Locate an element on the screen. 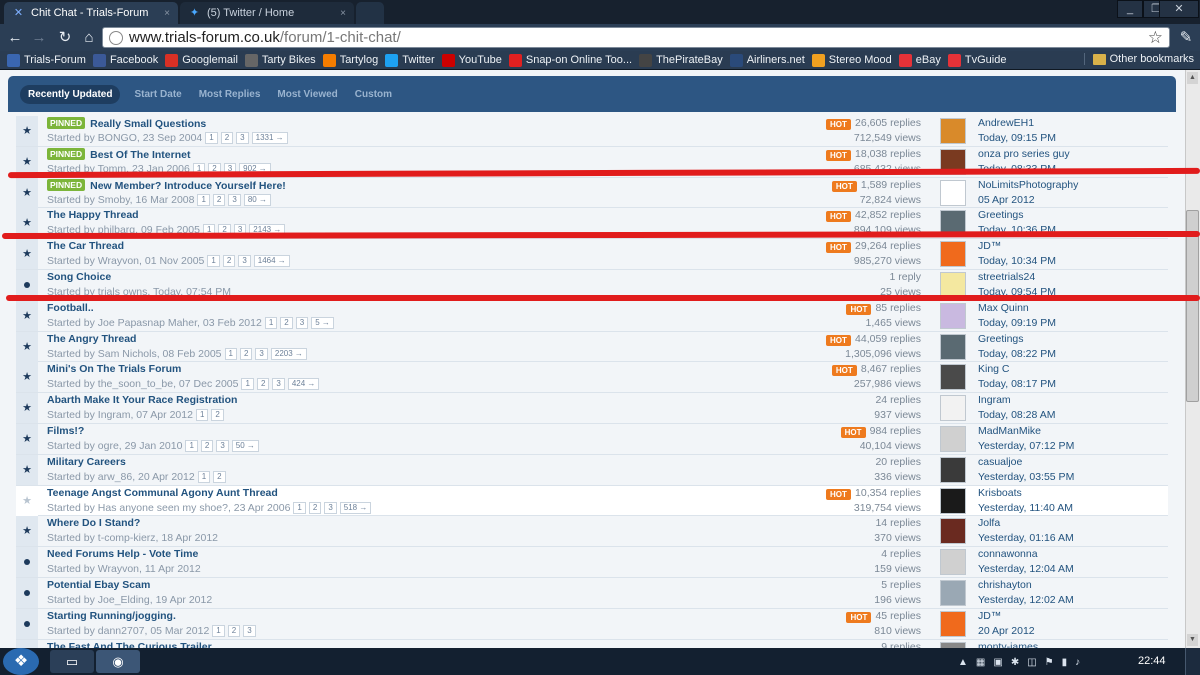 The image size is (1200, 675). bluetooth-icon: ✱ is located at coordinates (1015, 662).